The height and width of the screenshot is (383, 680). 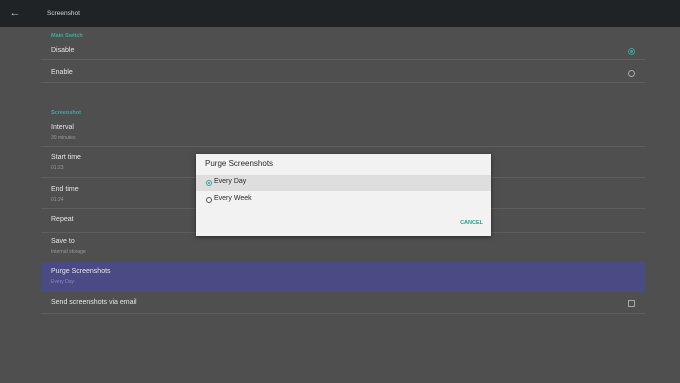 What do you see at coordinates (94, 302) in the screenshot?
I see `send-email-title: Send screenshots via email` at bounding box center [94, 302].